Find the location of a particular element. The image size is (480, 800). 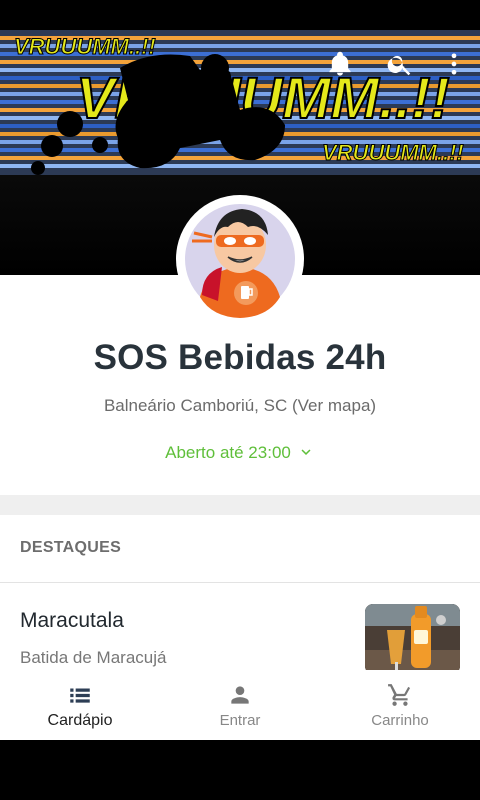

product-item: Maracutala Batida de Maracujá is located at coordinates (240, 626).